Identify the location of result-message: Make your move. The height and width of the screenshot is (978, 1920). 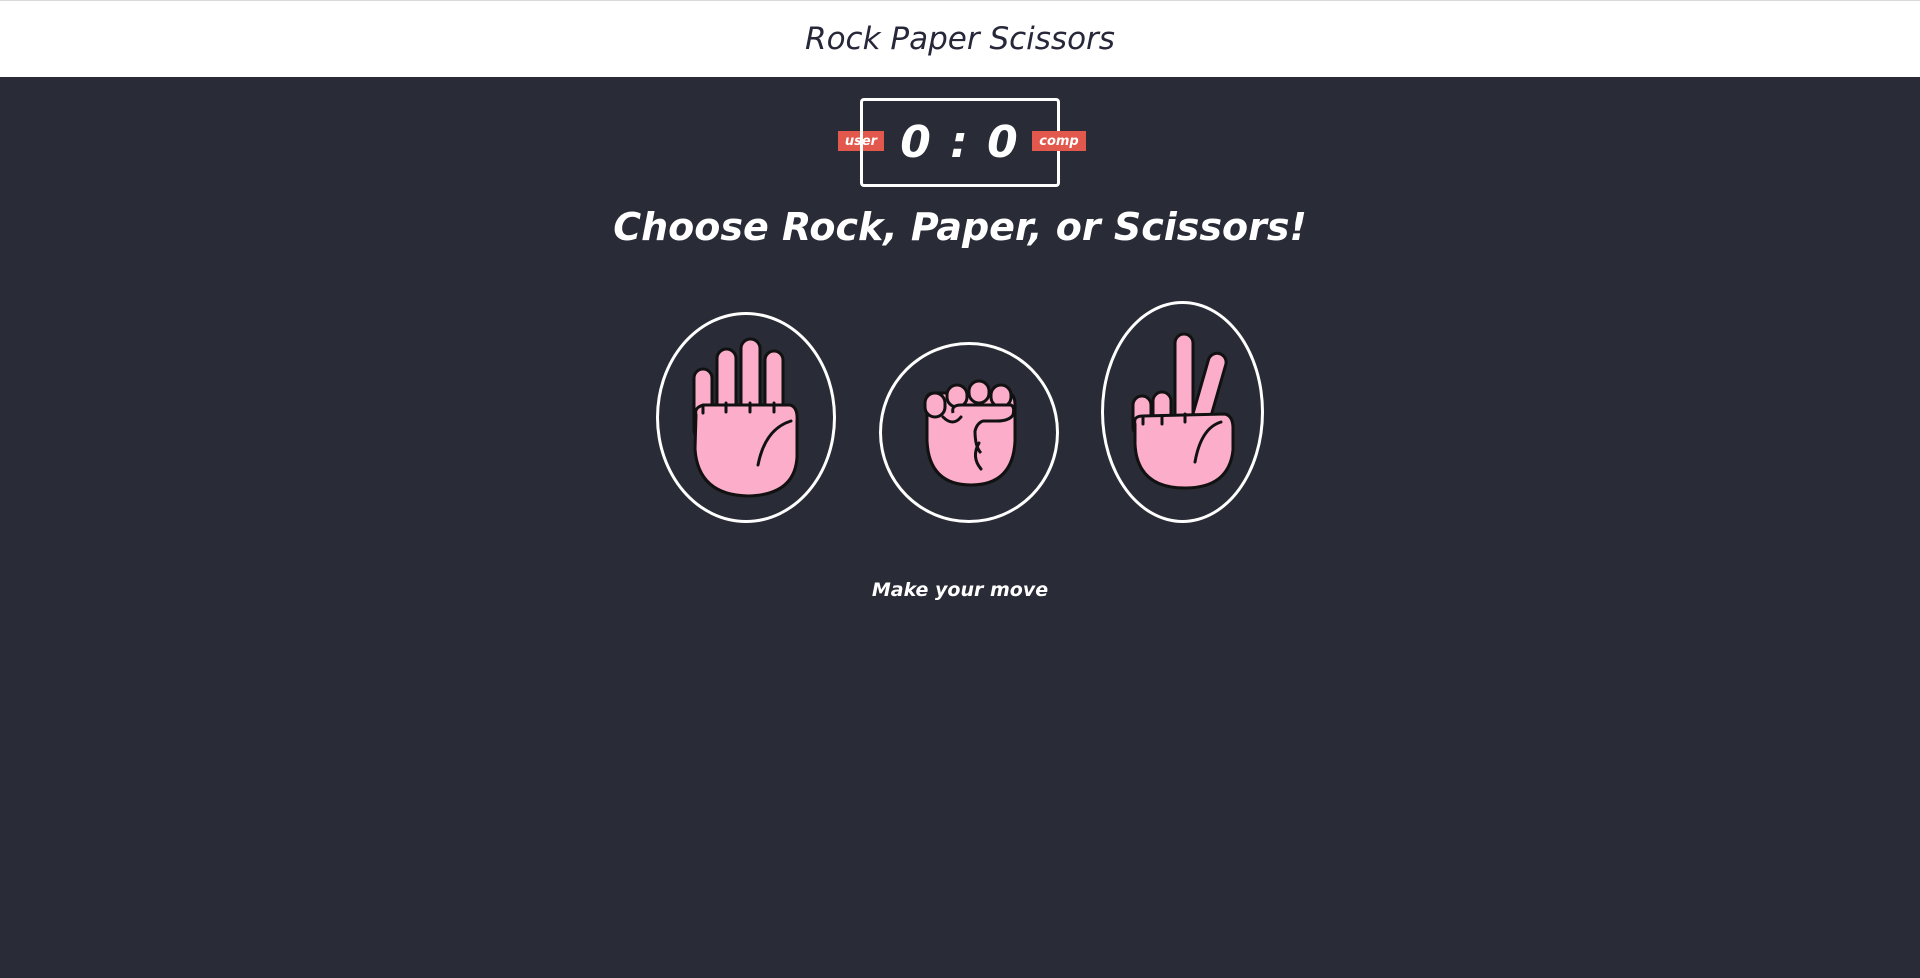
(960, 590).